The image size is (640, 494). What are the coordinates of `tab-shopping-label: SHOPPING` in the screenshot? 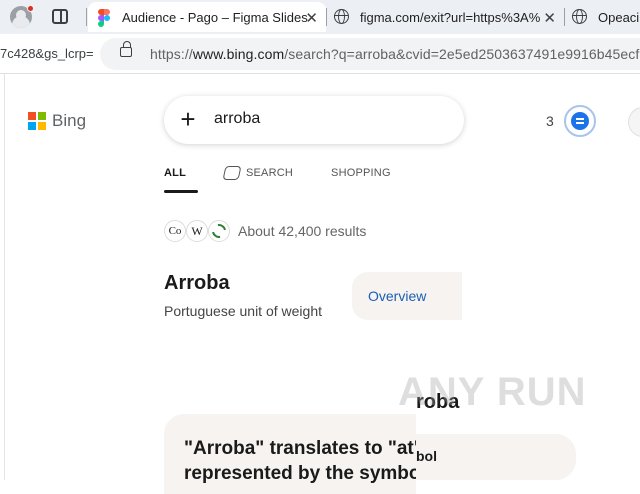 It's located at (361, 173).